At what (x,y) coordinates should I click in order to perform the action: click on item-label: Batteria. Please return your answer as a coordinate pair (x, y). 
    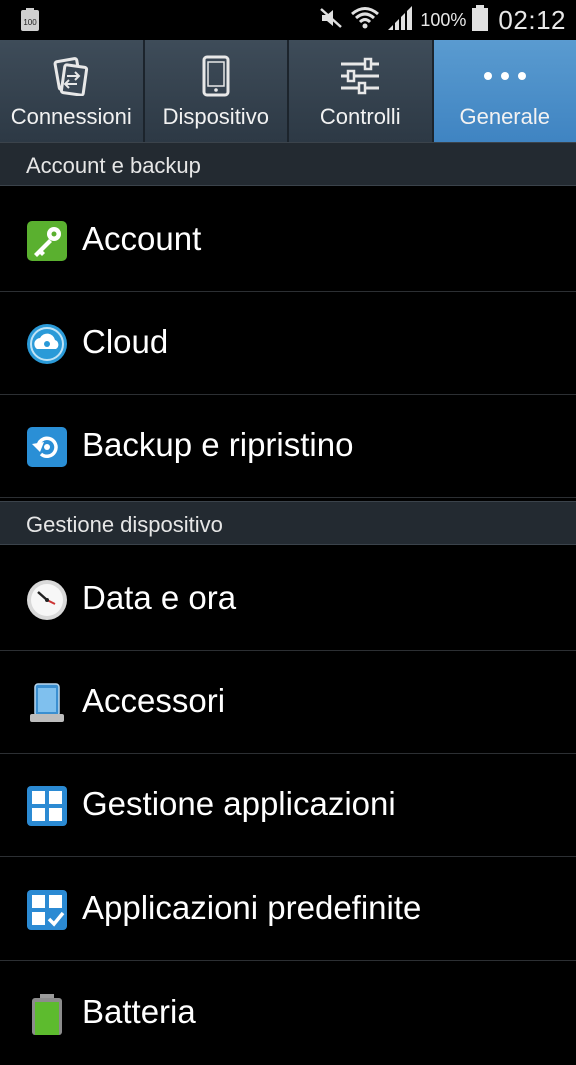
    Looking at the image, I should click on (139, 1012).